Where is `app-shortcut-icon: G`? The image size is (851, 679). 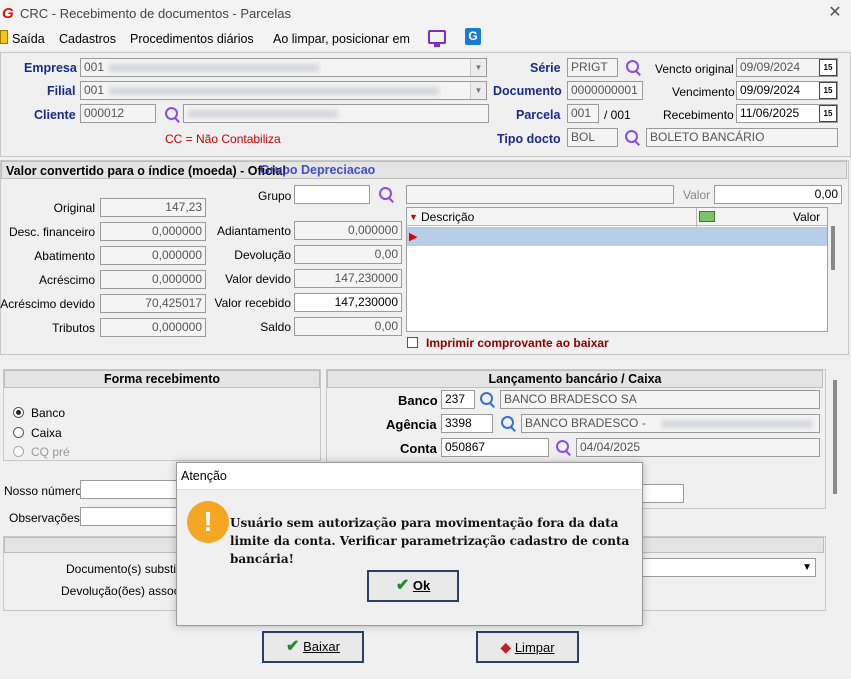
app-shortcut-icon: G is located at coordinates (473, 36).